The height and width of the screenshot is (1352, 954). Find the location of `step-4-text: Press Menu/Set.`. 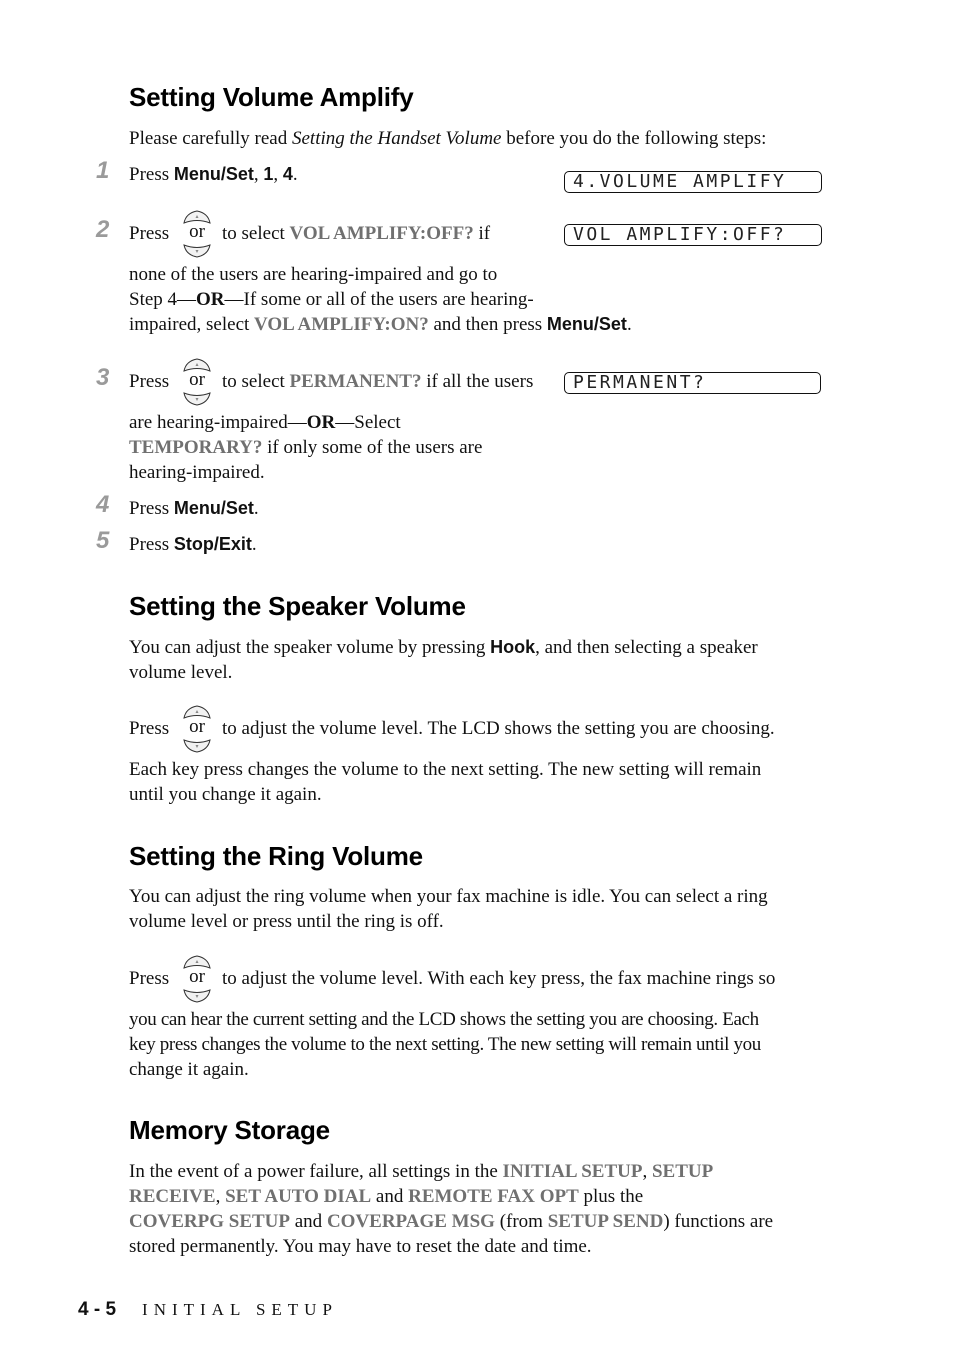

step-4-text: Press Menu/Set. is located at coordinates (194, 508).